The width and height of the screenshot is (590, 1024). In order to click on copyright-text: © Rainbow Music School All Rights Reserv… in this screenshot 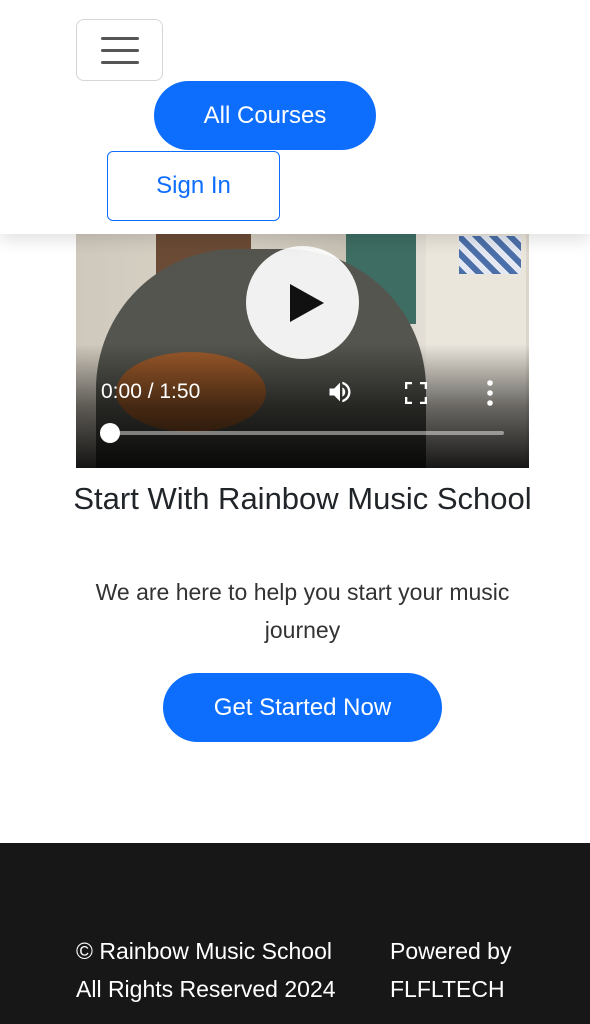, I will do `click(206, 970)`.